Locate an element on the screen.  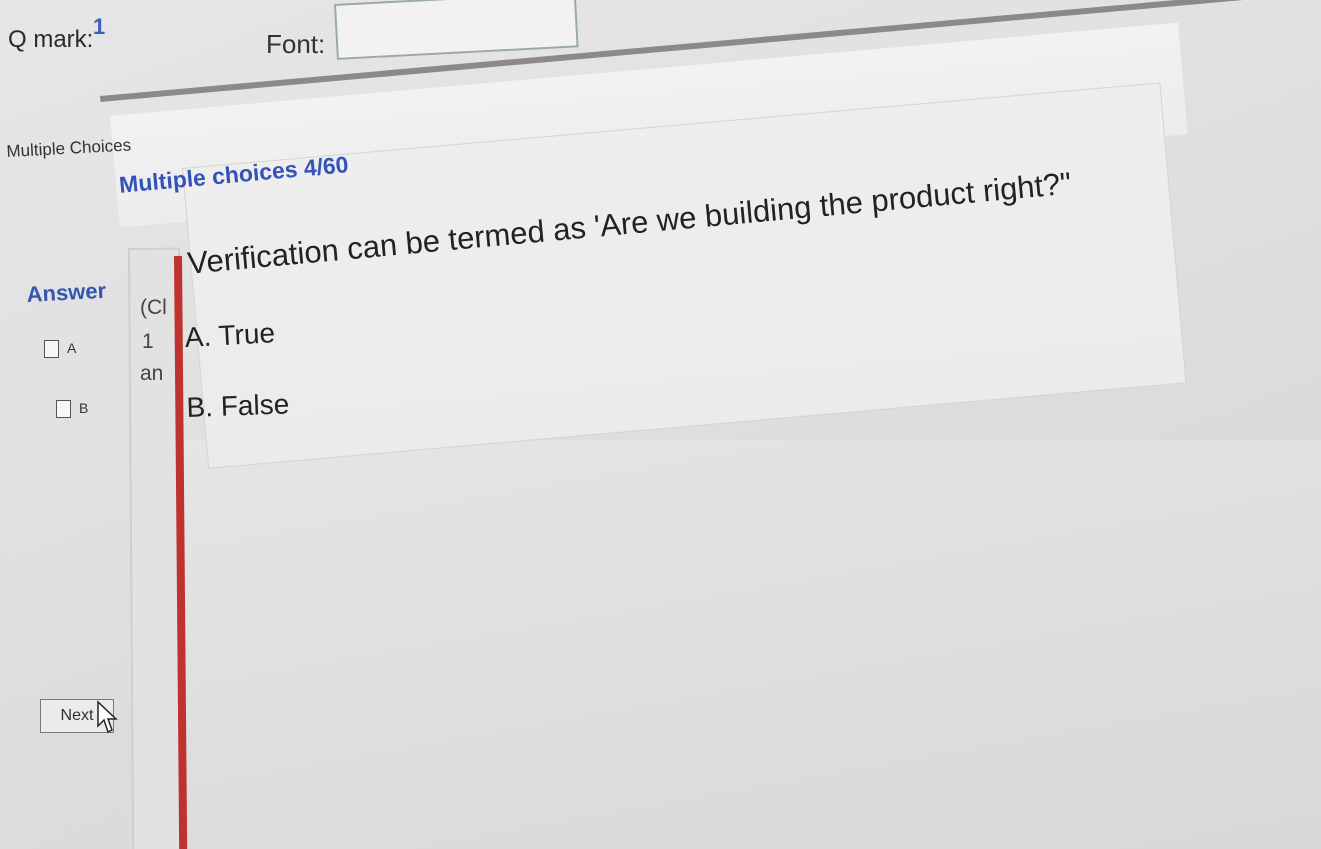
answer-option-b: B is located at coordinates (72, 409).